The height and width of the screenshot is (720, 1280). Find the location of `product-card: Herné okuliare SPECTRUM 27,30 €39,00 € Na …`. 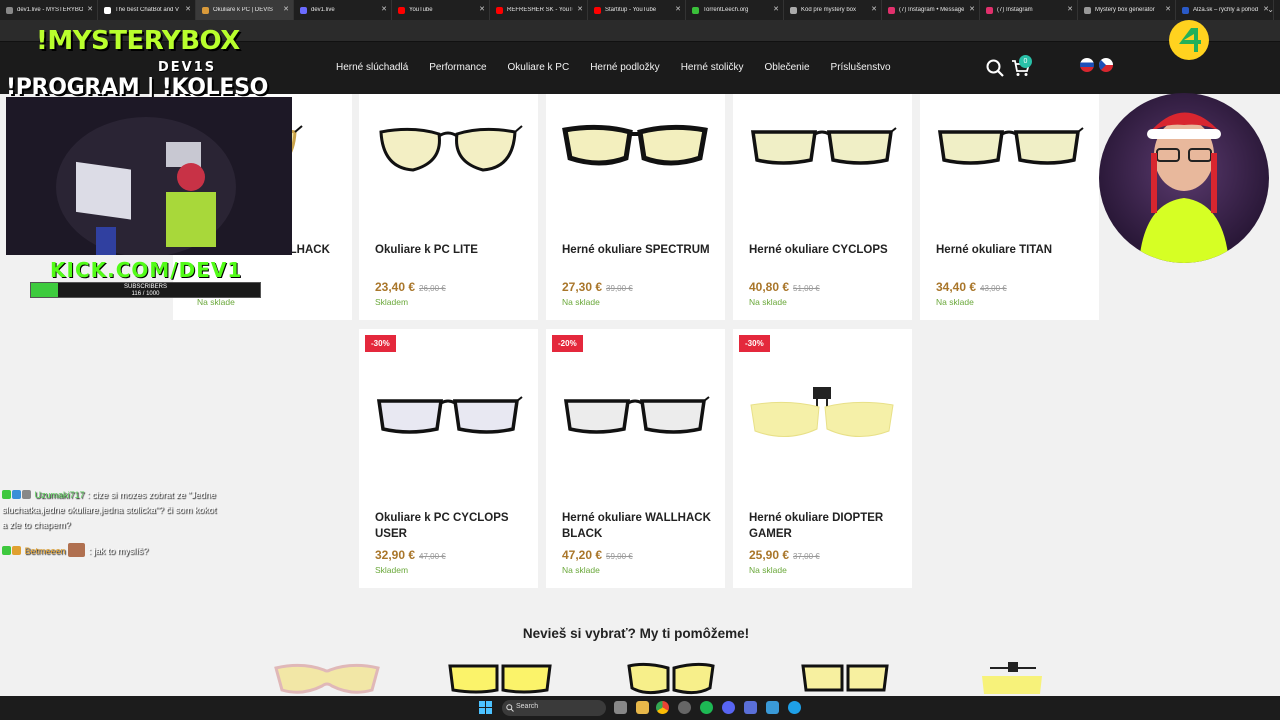

product-card: Herné okuliare SPECTRUM 27,30 €39,00 € Na … is located at coordinates (635, 207).